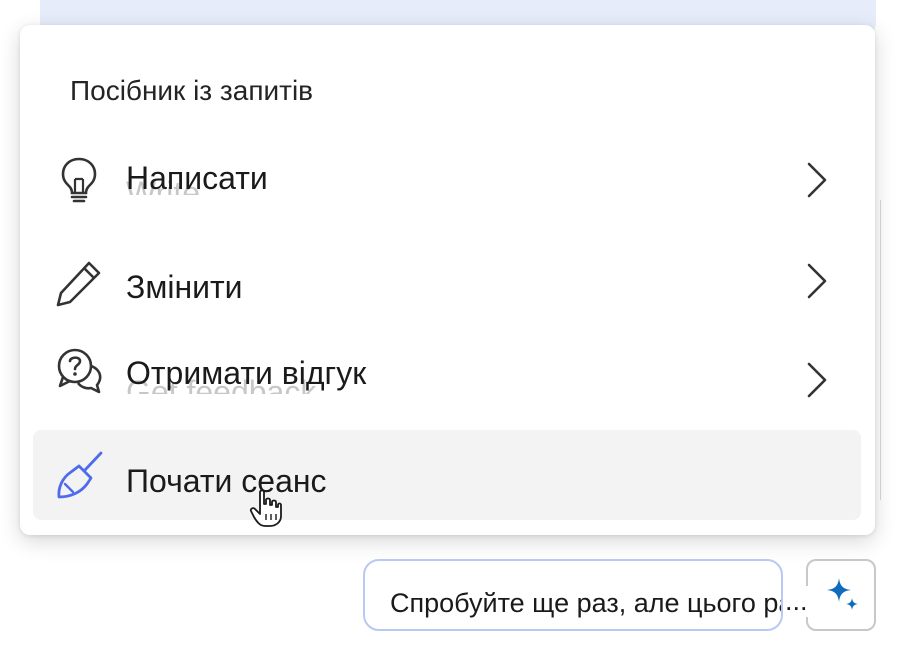 Image resolution: width=900 pixels, height=658 pixels. I want to click on menu-item-edit: Змінити, so click(447, 280).